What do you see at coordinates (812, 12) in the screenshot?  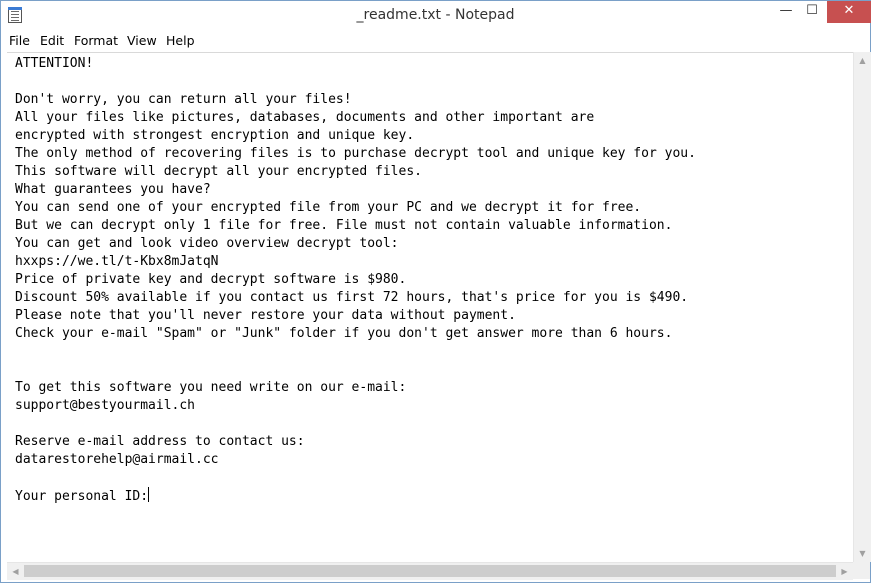 I see `maximize-button: ☐` at bounding box center [812, 12].